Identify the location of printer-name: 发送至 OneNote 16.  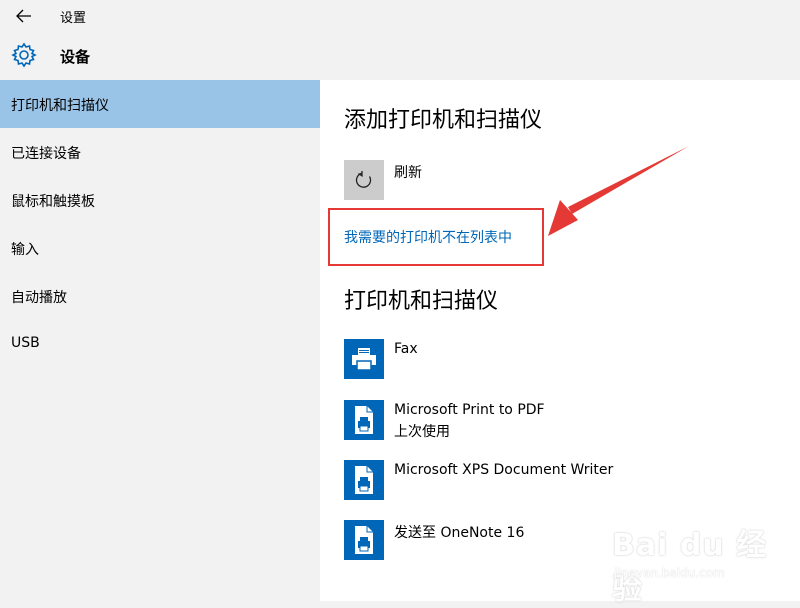
(459, 533).